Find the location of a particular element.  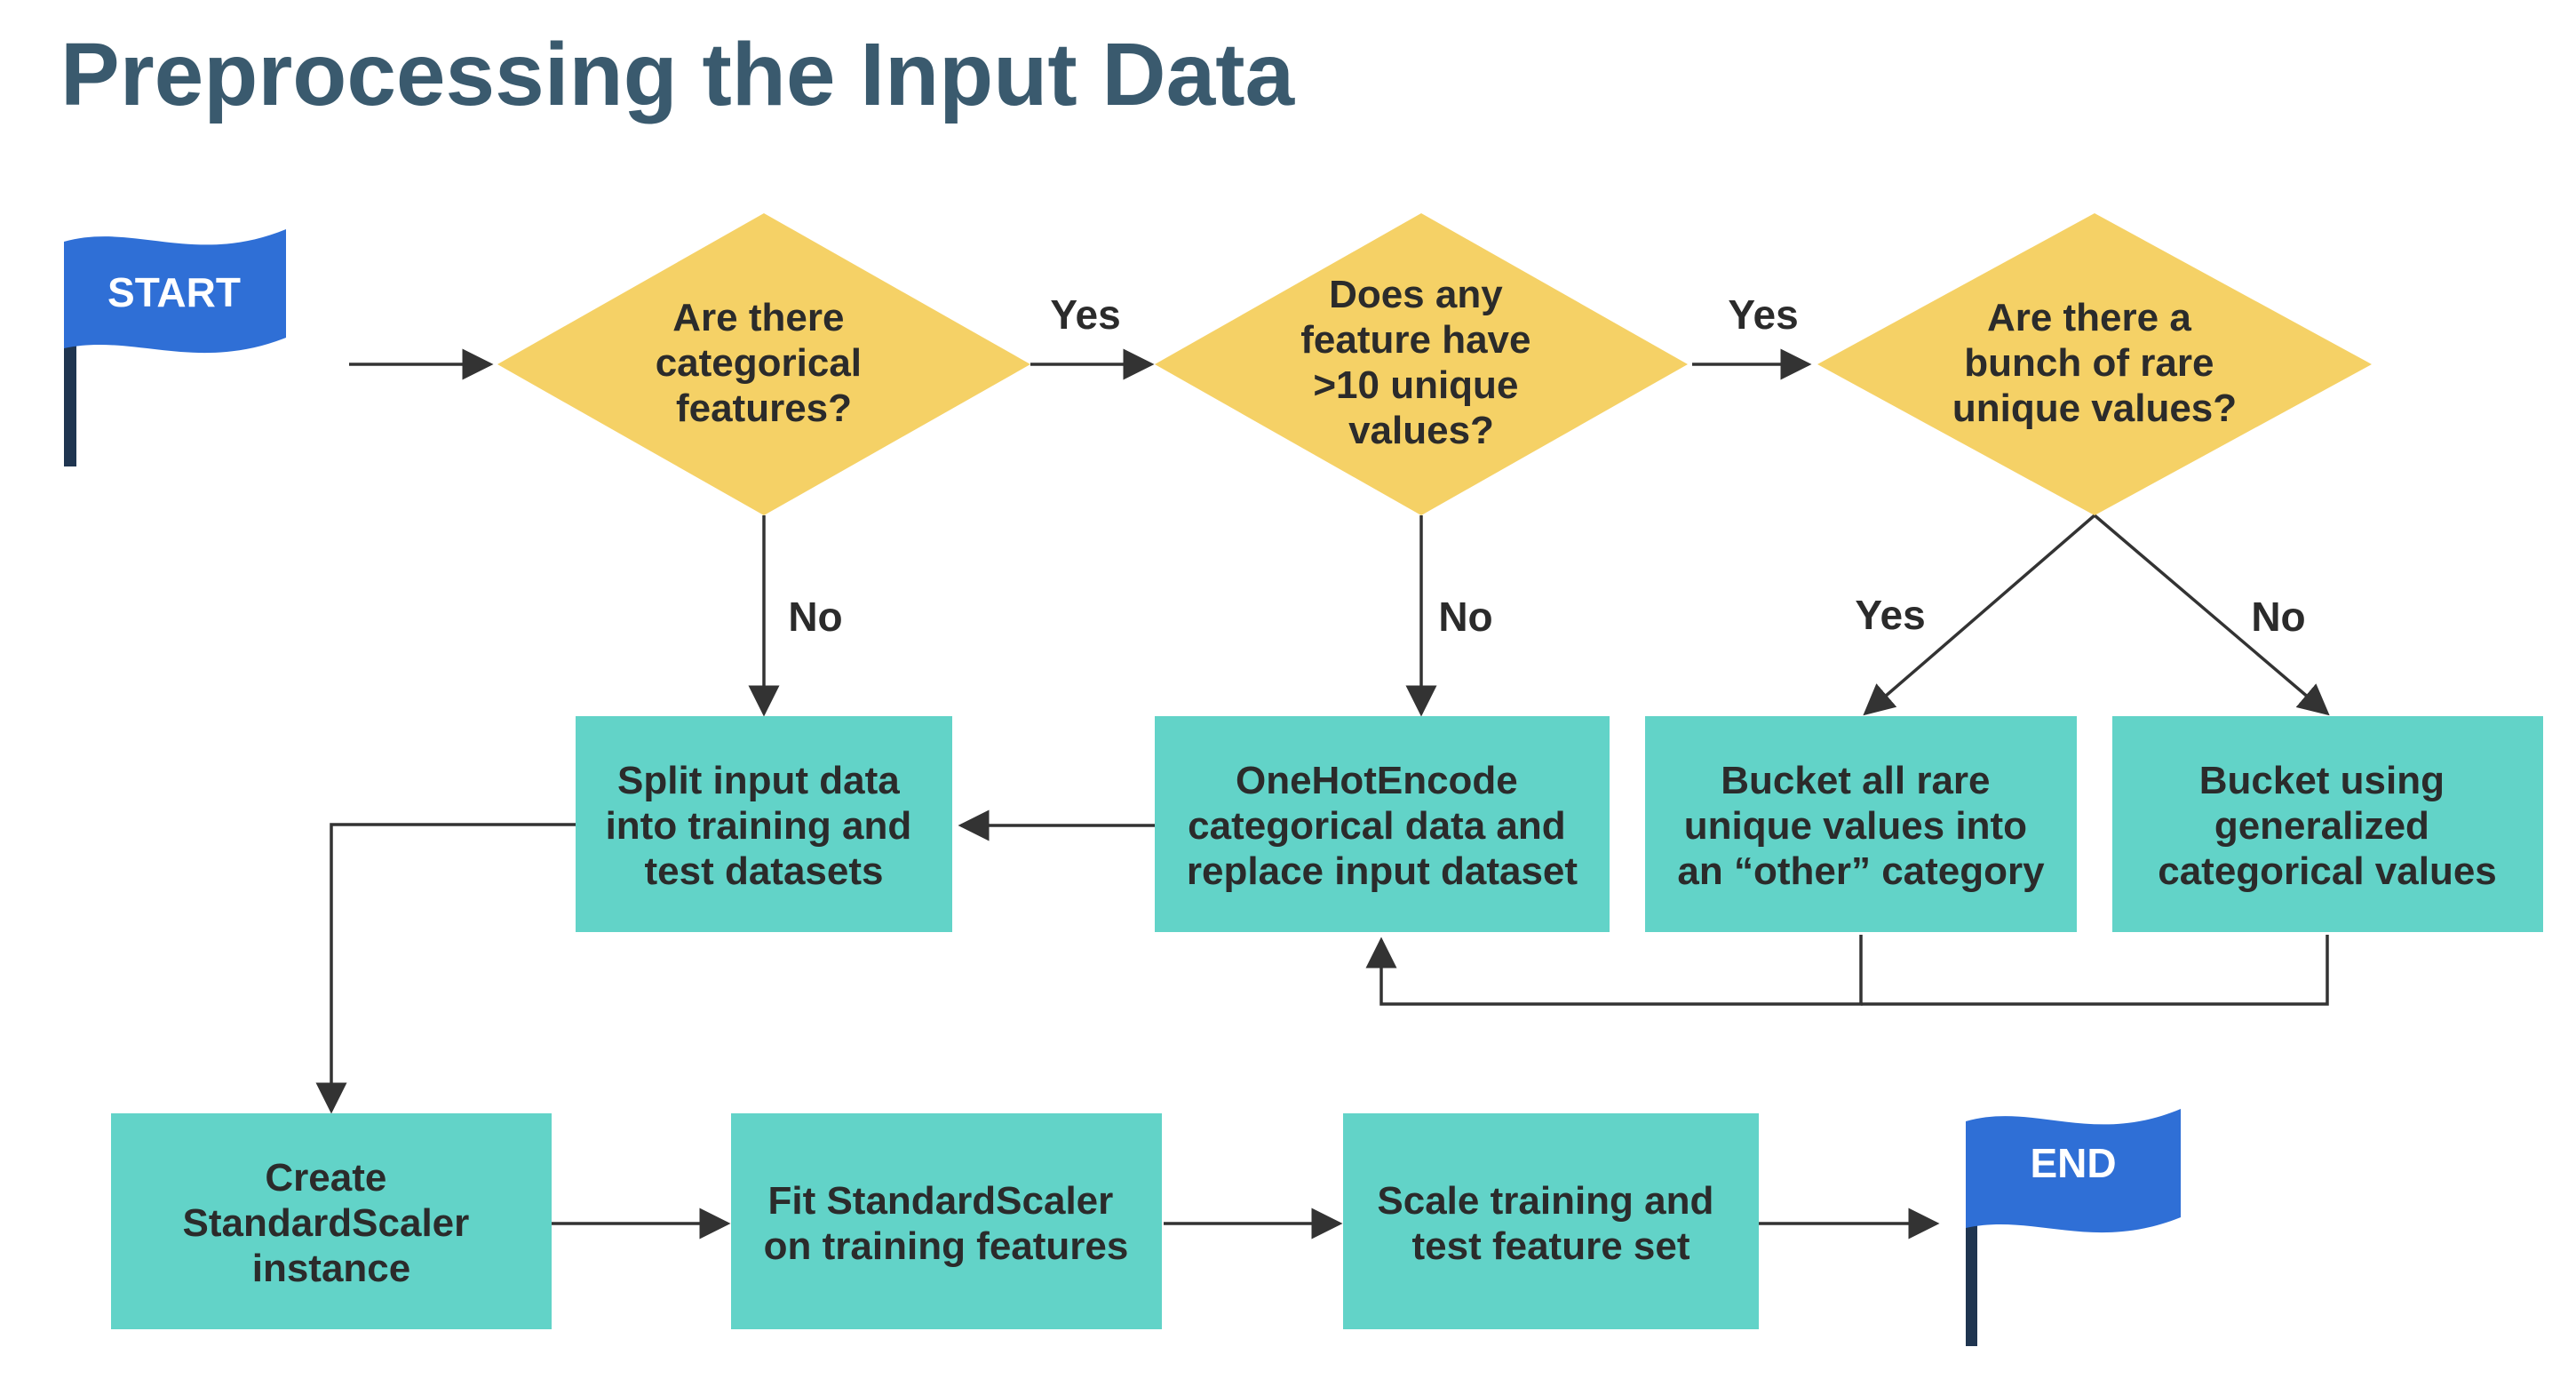

edge-bucket-rare-merge is located at coordinates (1614, 970).